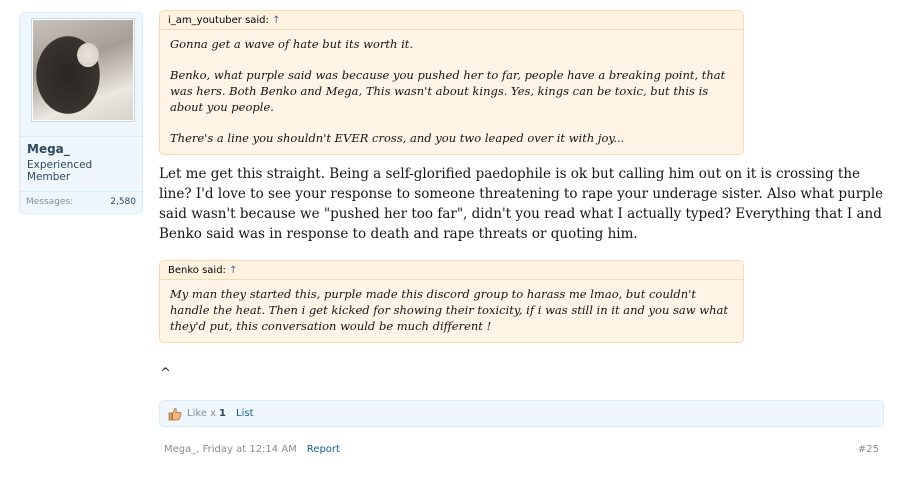 Image resolution: width=903 pixels, height=489 pixels. I want to click on avatar-image, so click(83, 70).